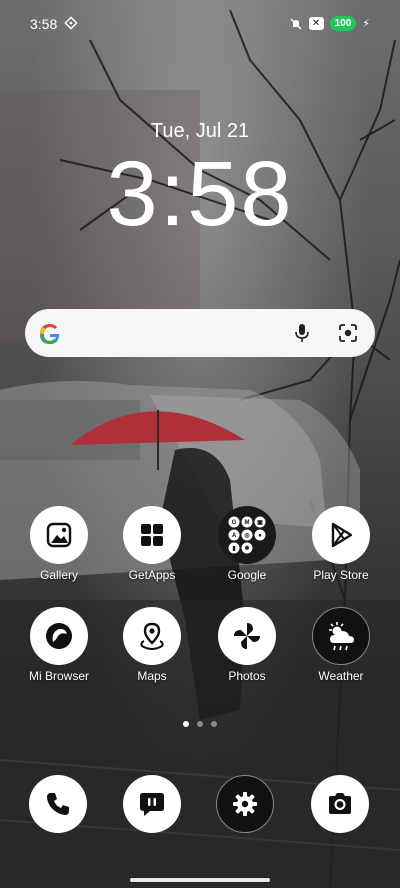 This screenshot has width=400, height=888. Describe the element at coordinates (302, 333) in the screenshot. I see `mic-icon` at that location.